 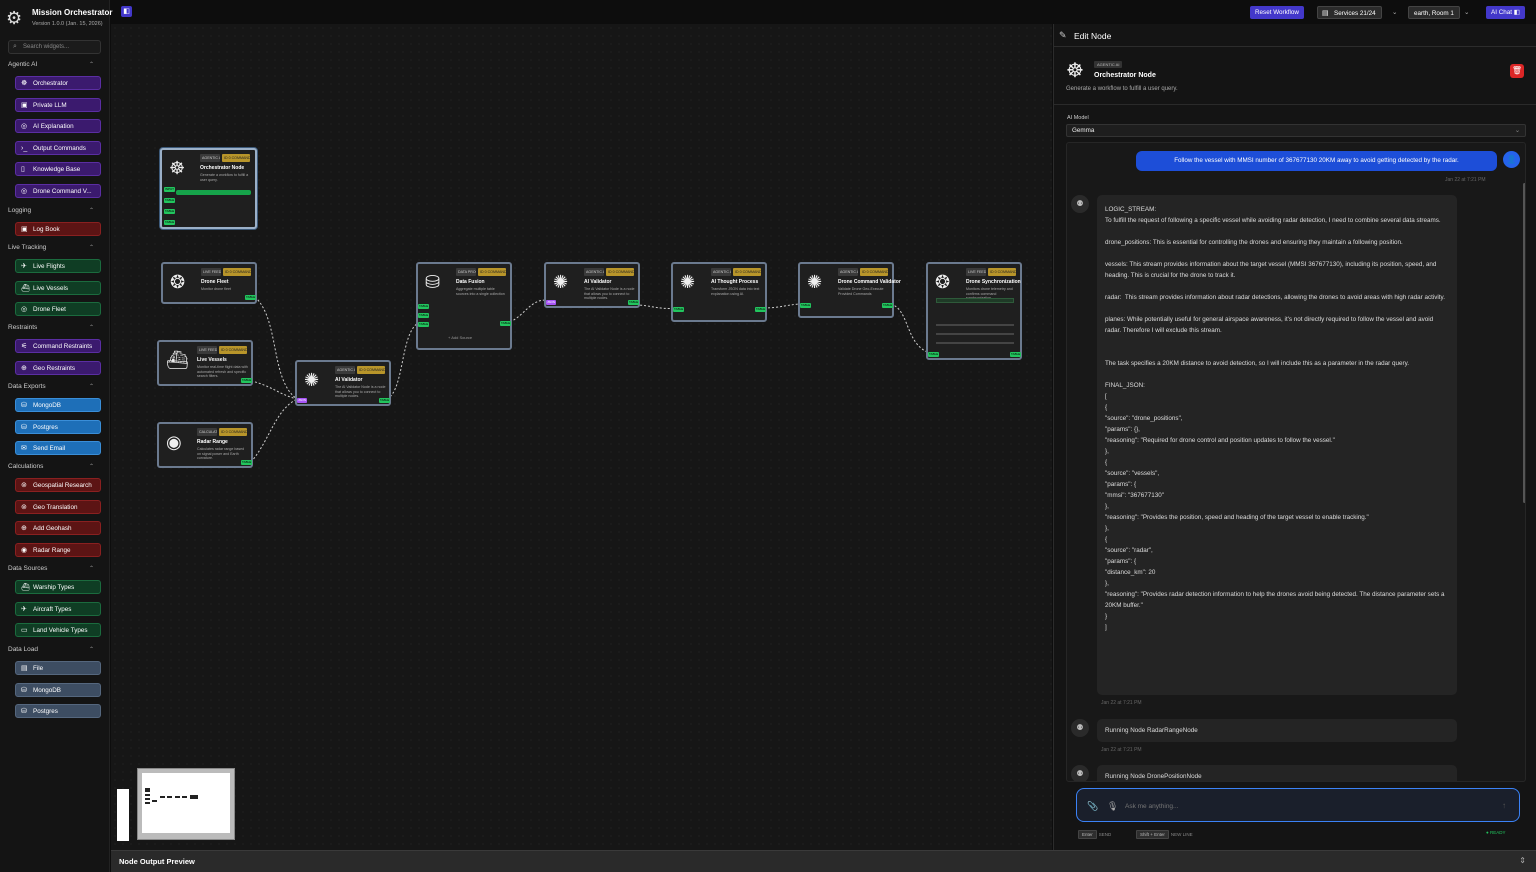 I want to click on bot-message-line: "source": "vessels",, so click(x=1132, y=473).